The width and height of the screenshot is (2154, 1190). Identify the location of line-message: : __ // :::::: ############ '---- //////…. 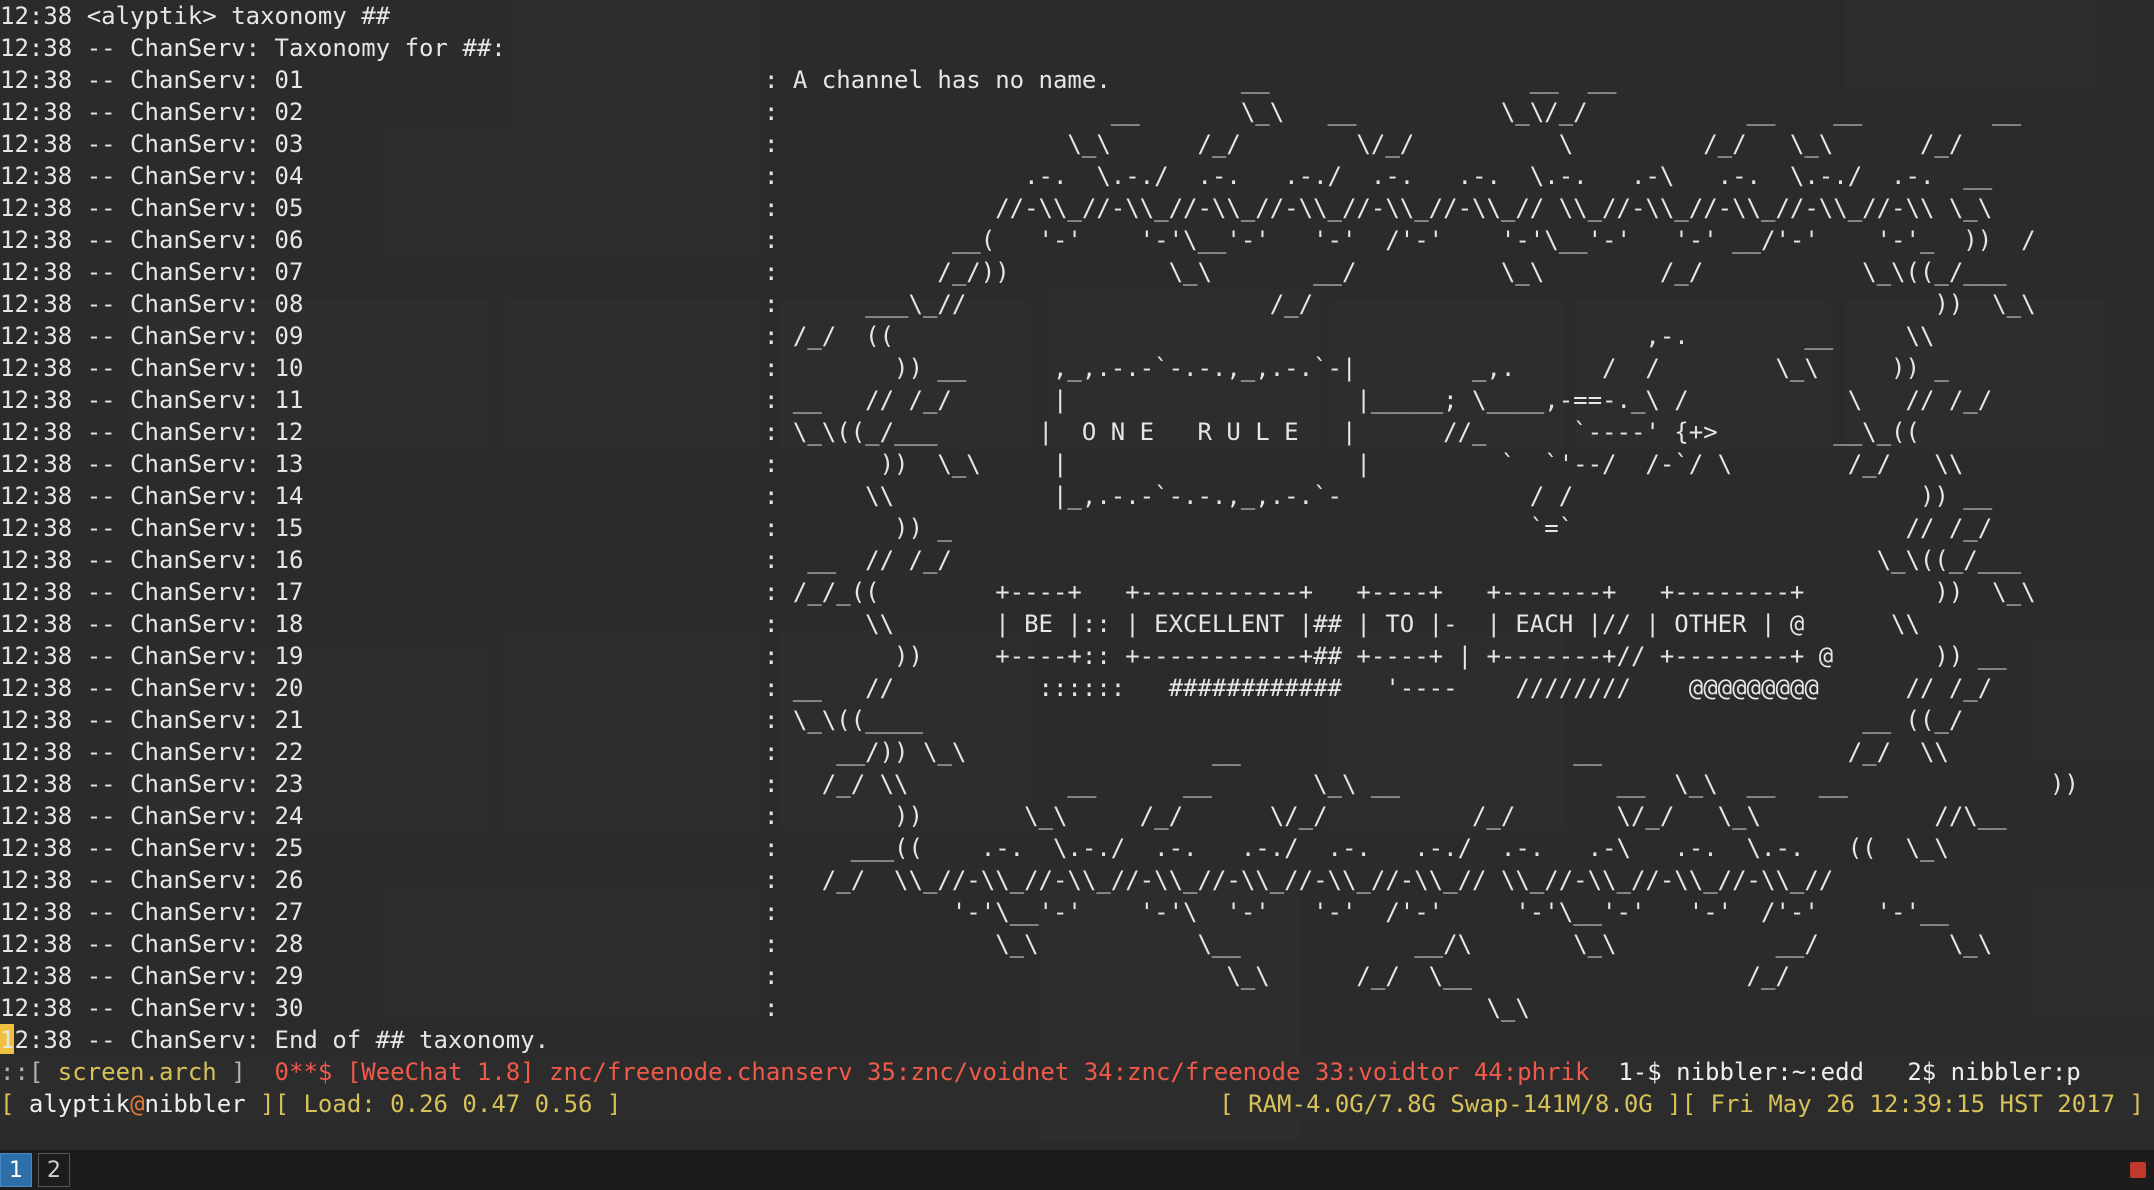
(1378, 688).